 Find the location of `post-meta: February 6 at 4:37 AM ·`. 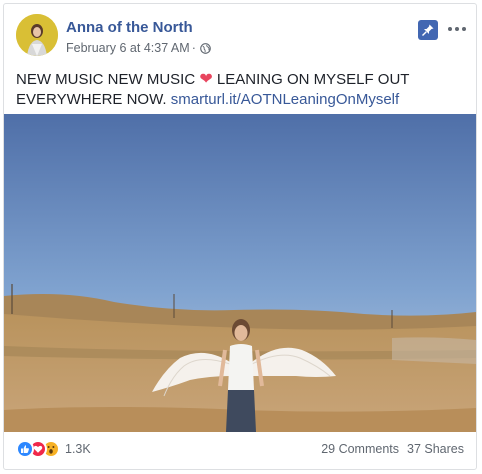

post-meta: February 6 at 4:37 AM · is located at coordinates (138, 48).